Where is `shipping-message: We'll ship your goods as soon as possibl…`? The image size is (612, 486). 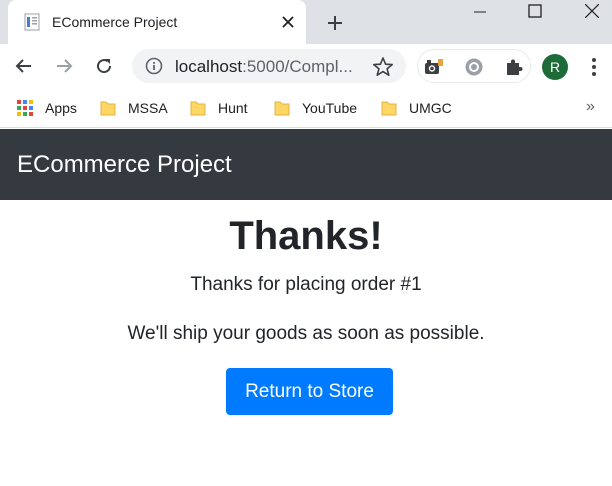 shipping-message: We'll ship your goods as soon as possibl… is located at coordinates (306, 333).